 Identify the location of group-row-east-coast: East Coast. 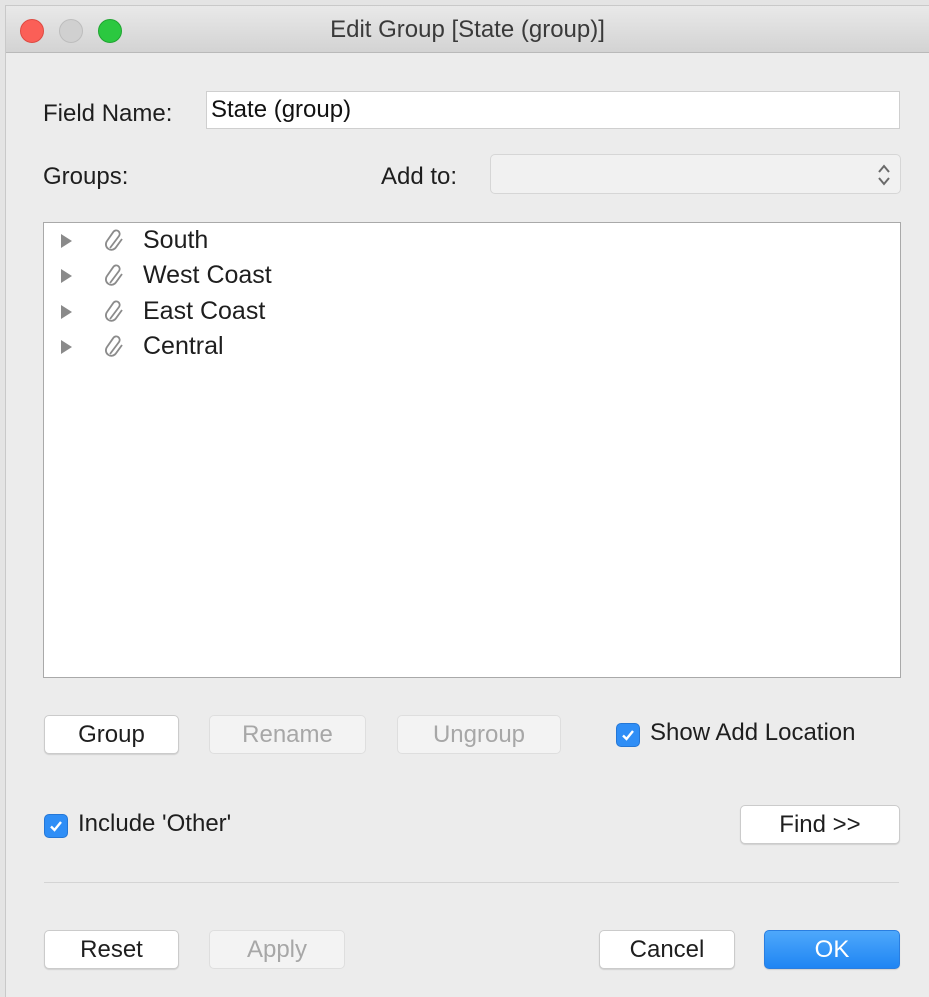
(472, 312).